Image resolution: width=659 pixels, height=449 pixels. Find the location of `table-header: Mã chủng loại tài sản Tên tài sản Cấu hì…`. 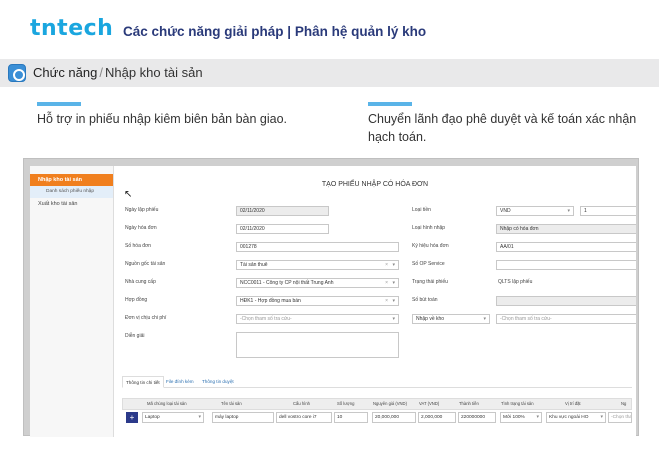

table-header: Mã chủng loại tài sản Tên tài sản Cấu hì… is located at coordinates (377, 404).